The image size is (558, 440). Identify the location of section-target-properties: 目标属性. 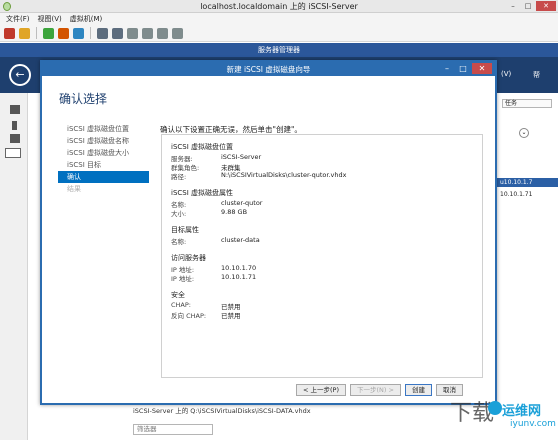
(185, 230).